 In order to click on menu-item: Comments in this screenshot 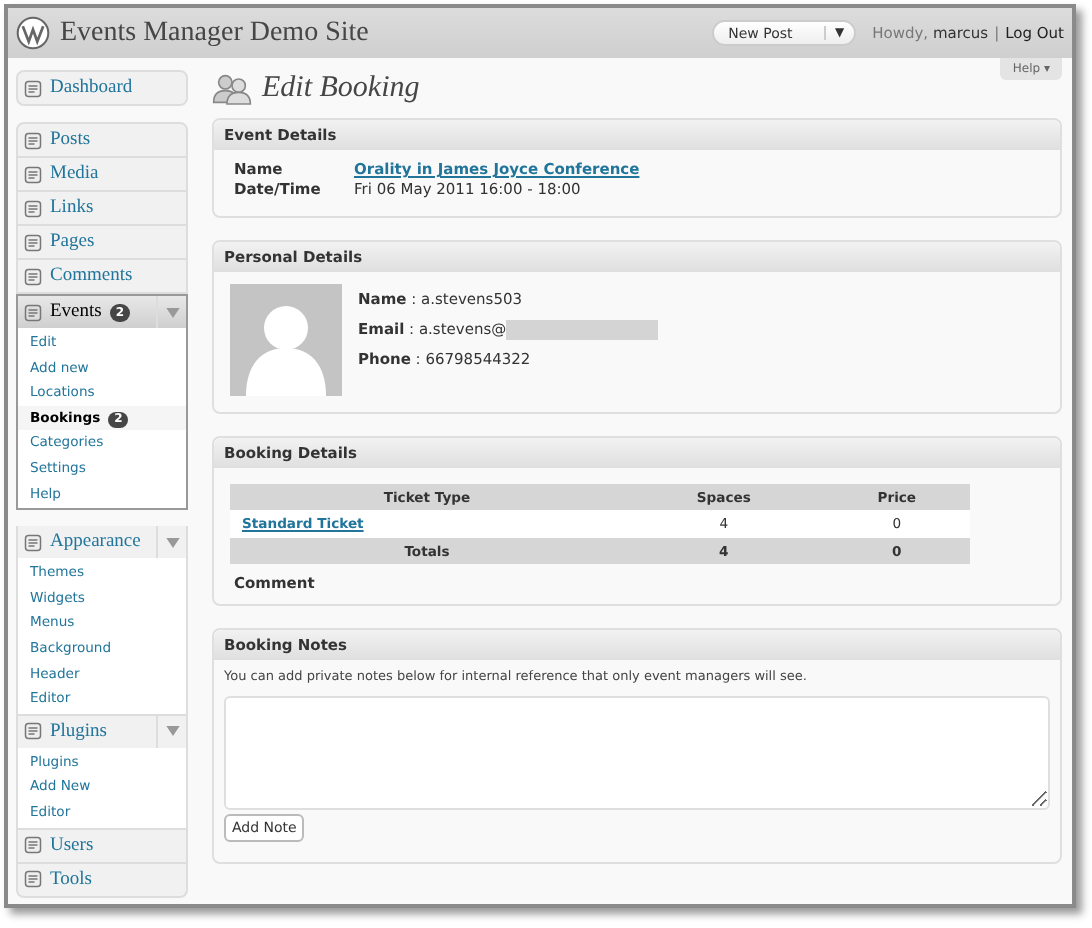, I will do `click(102, 276)`.